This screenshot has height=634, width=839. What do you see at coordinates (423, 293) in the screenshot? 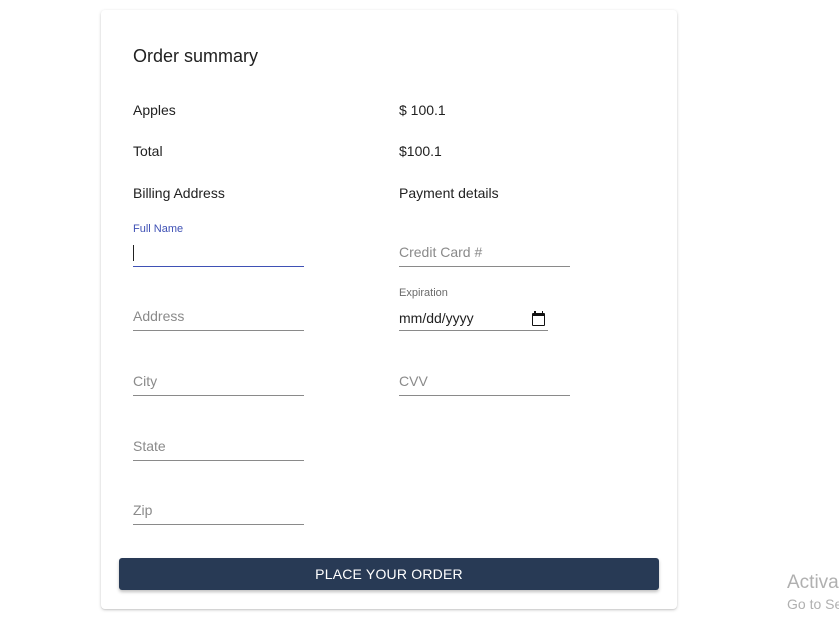
I see `expiration-label: Expiration` at bounding box center [423, 293].